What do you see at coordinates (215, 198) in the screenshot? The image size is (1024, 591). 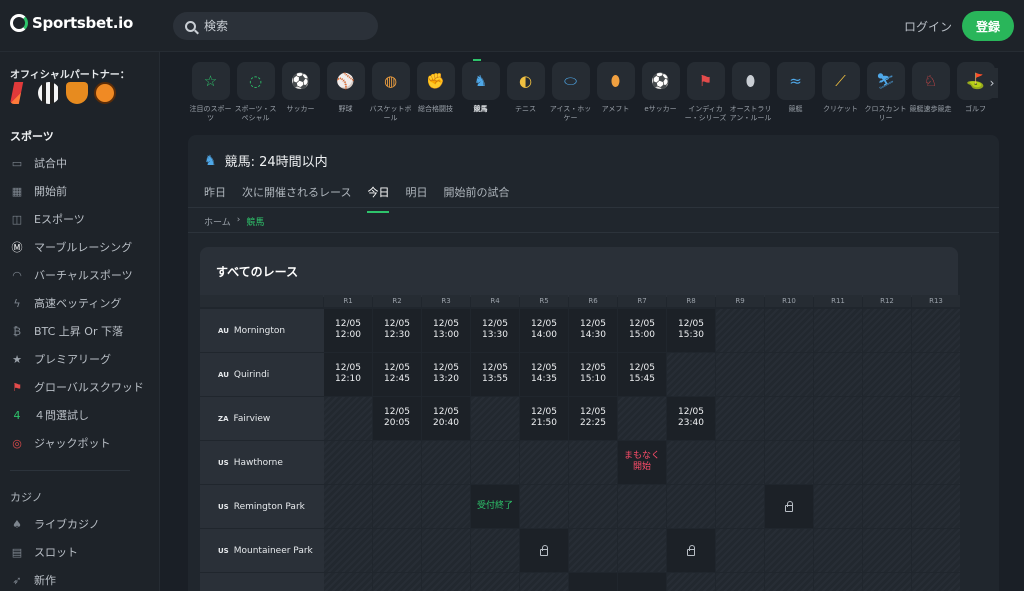 I see `tab-day: 昨日` at bounding box center [215, 198].